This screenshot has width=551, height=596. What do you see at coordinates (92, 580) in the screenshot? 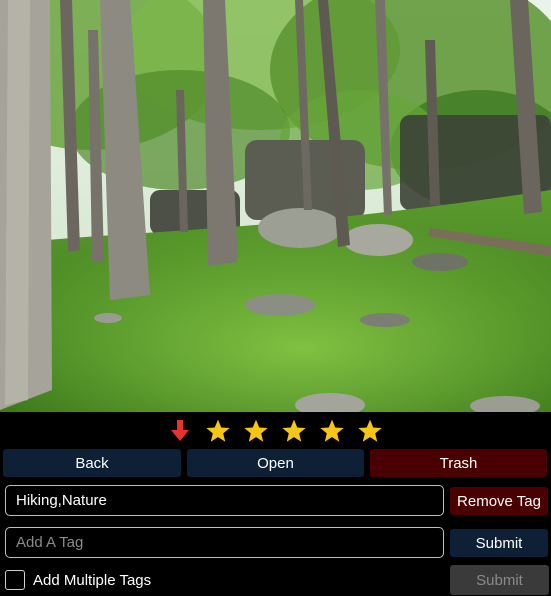
I see `add-multiple-tags-label: Add Multiple Tags` at bounding box center [92, 580].